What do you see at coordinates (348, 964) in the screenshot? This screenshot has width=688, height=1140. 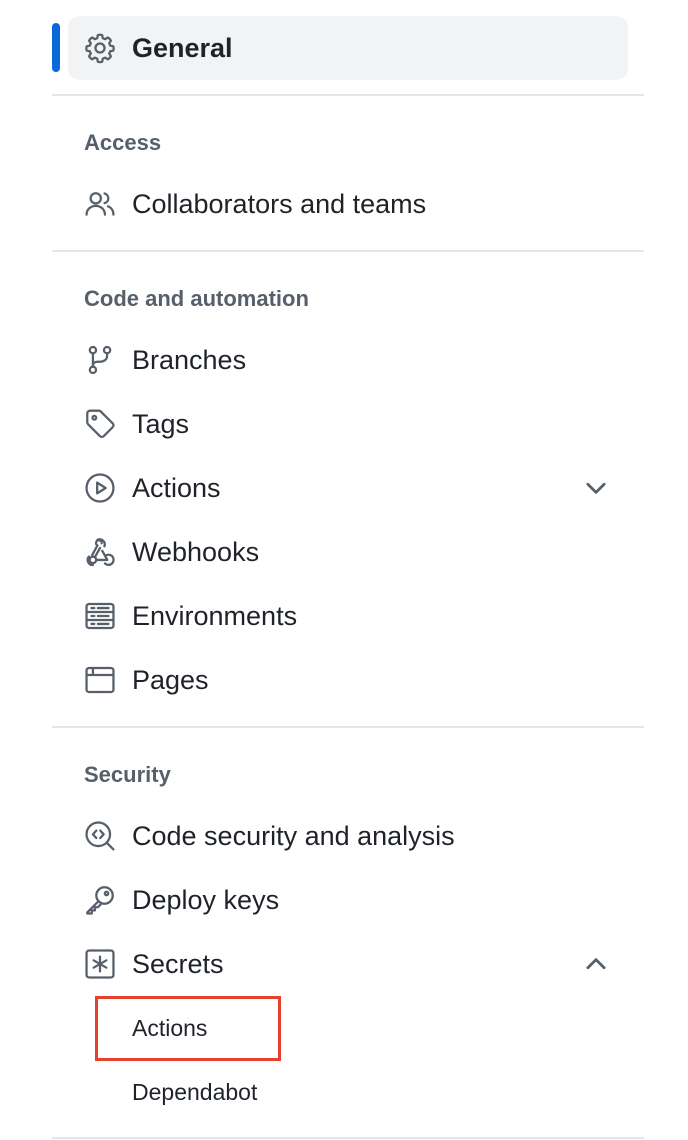 I see `sidebar-item-secrets: Secrets` at bounding box center [348, 964].